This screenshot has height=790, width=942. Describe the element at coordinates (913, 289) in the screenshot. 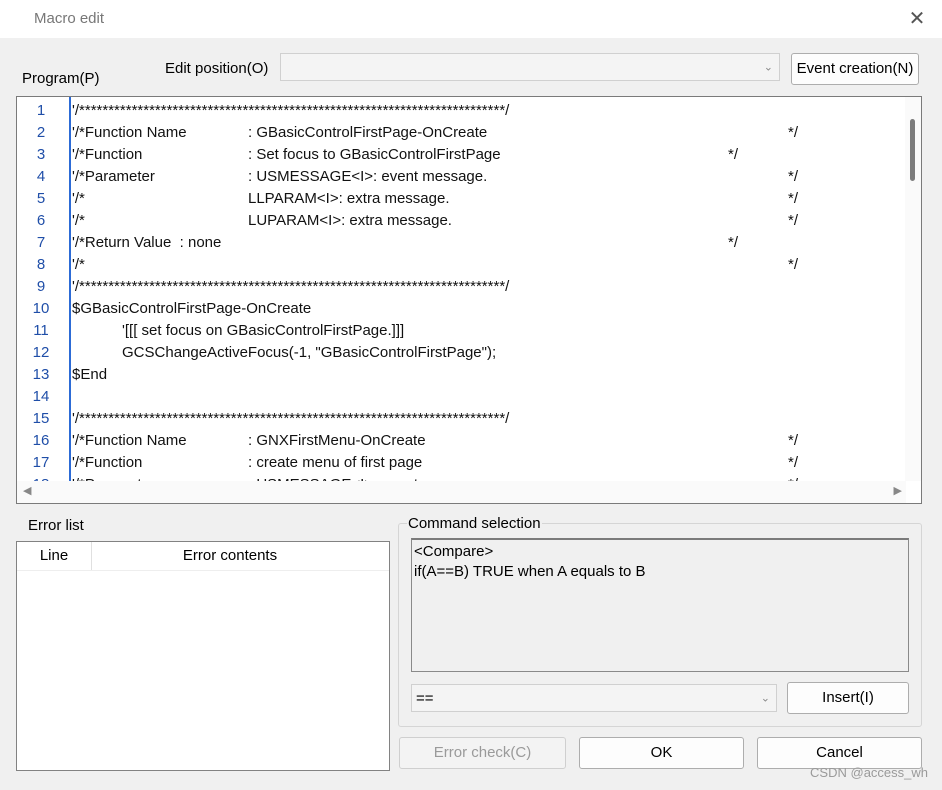

I see `vertical-scrollbar` at that location.